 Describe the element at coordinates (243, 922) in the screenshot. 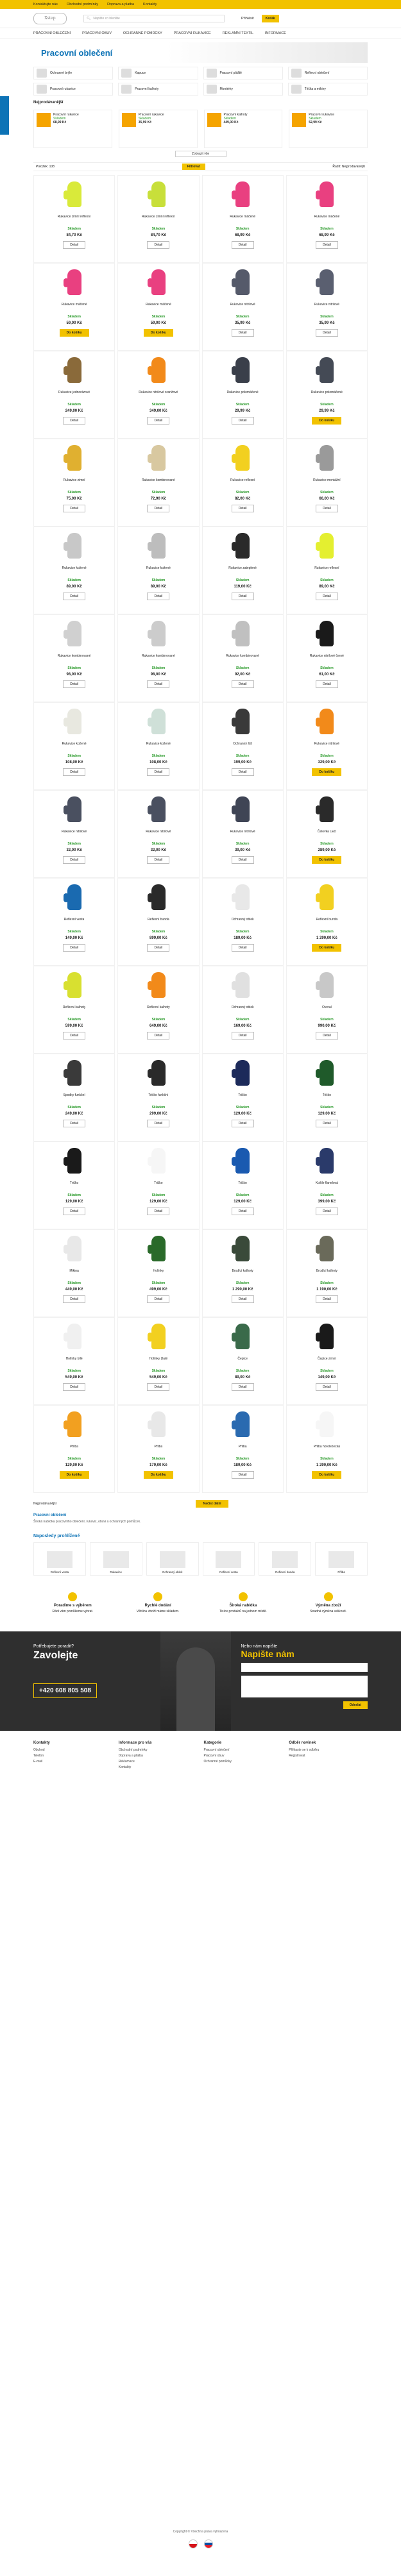

I see `product-name: Ochranný oblek` at that location.